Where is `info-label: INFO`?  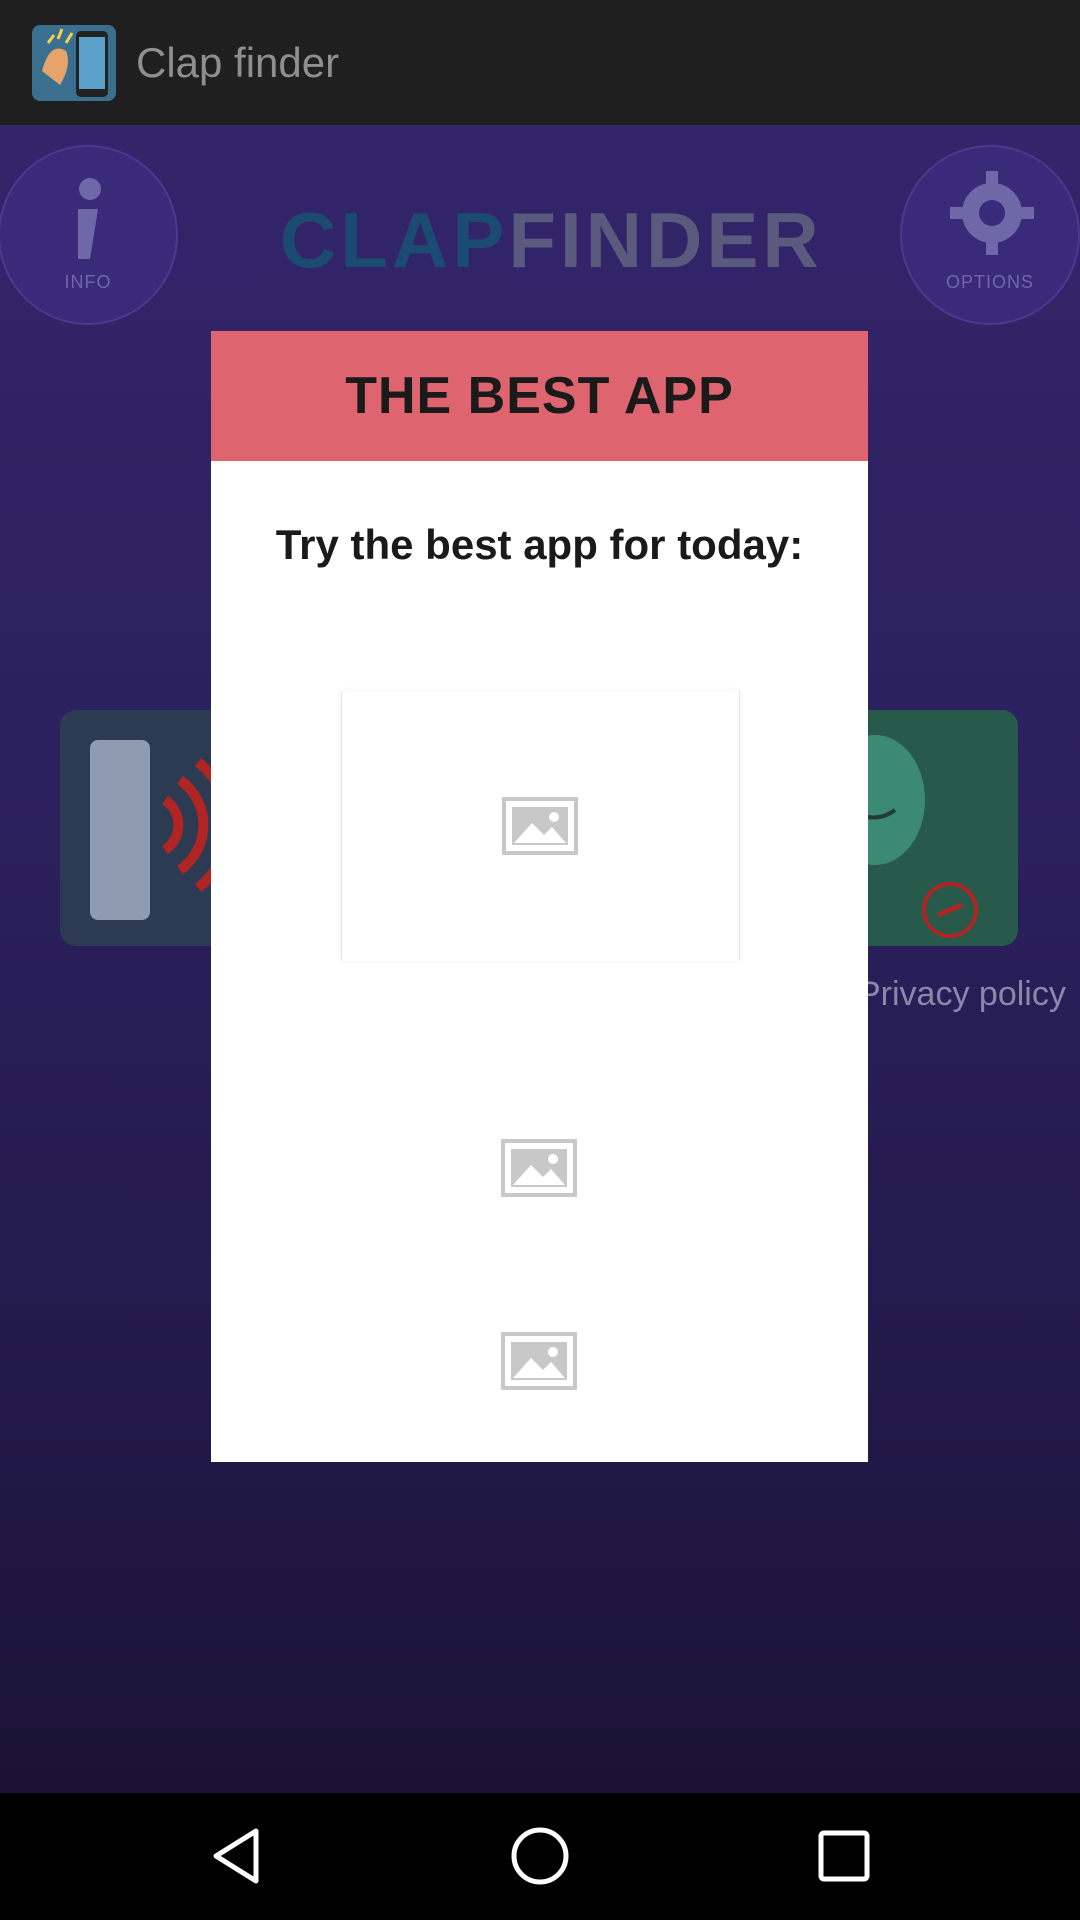
info-label: INFO is located at coordinates (88, 282).